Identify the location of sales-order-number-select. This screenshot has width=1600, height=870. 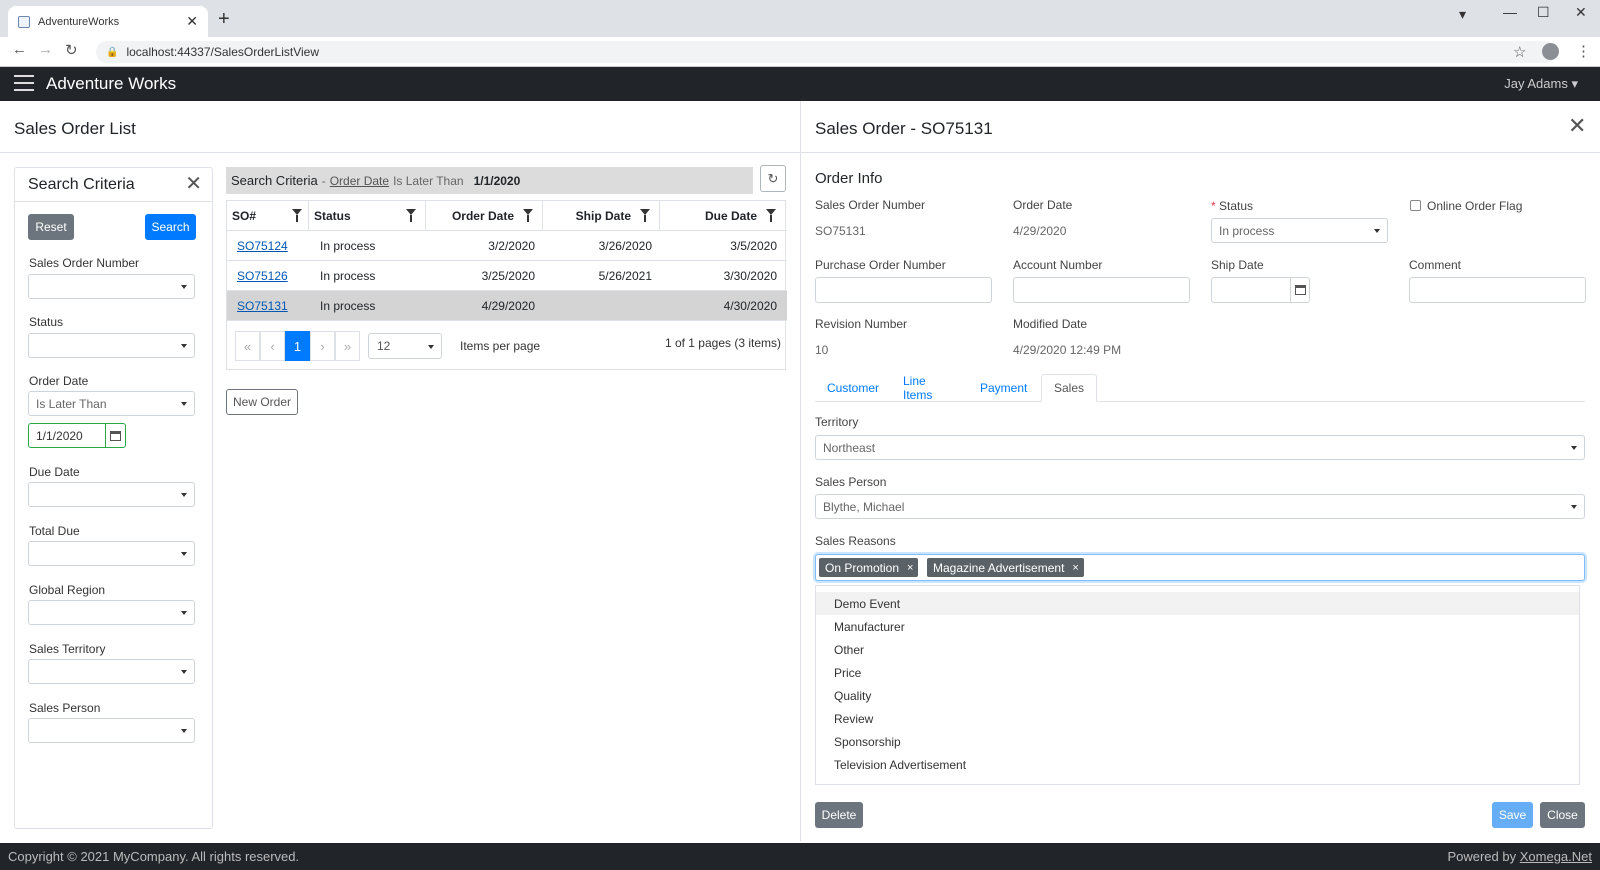
(111, 286).